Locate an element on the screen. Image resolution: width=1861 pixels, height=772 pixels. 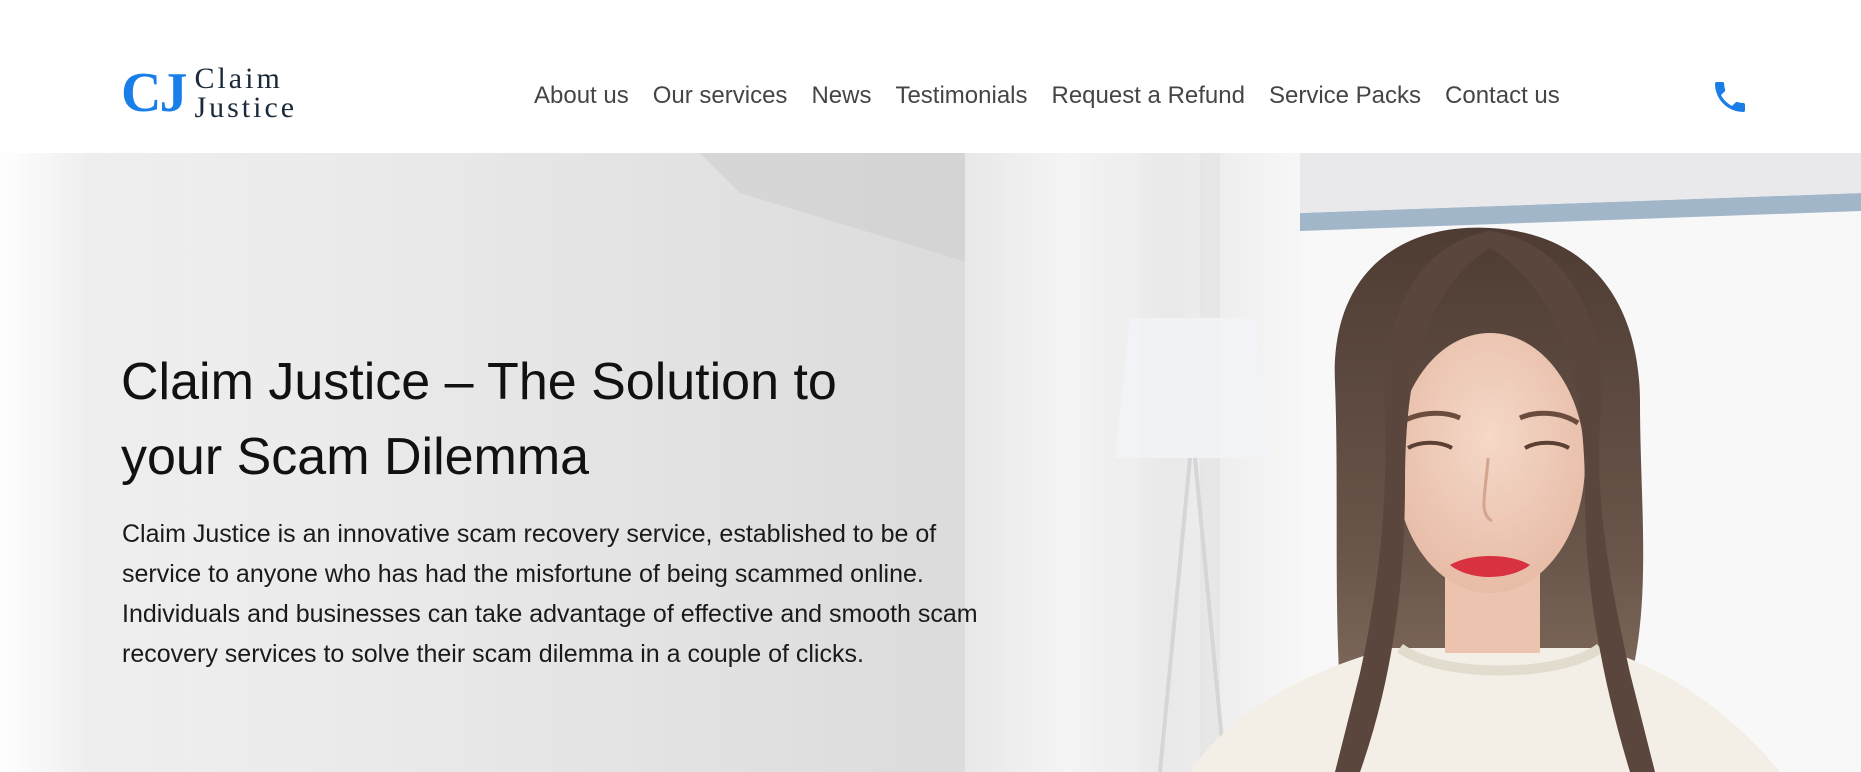
nav-request-refund: Request a Refund is located at coordinates (1148, 96).